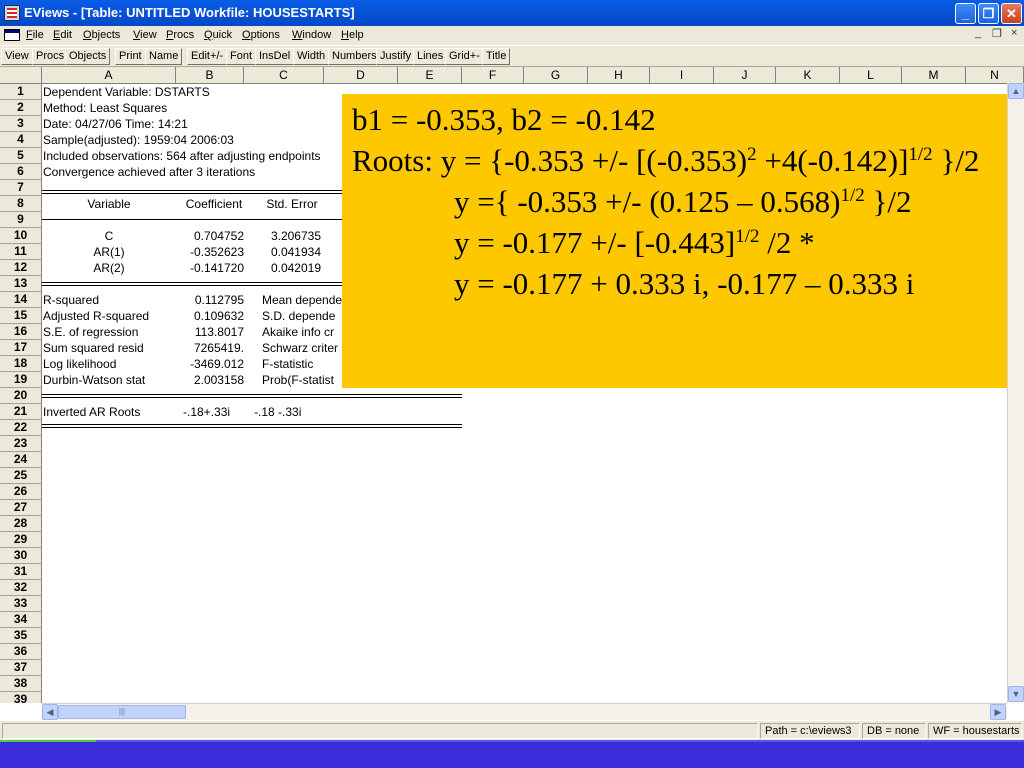 The image size is (1024, 768). What do you see at coordinates (352, 35) in the screenshot?
I see `menu-help: Help` at bounding box center [352, 35].